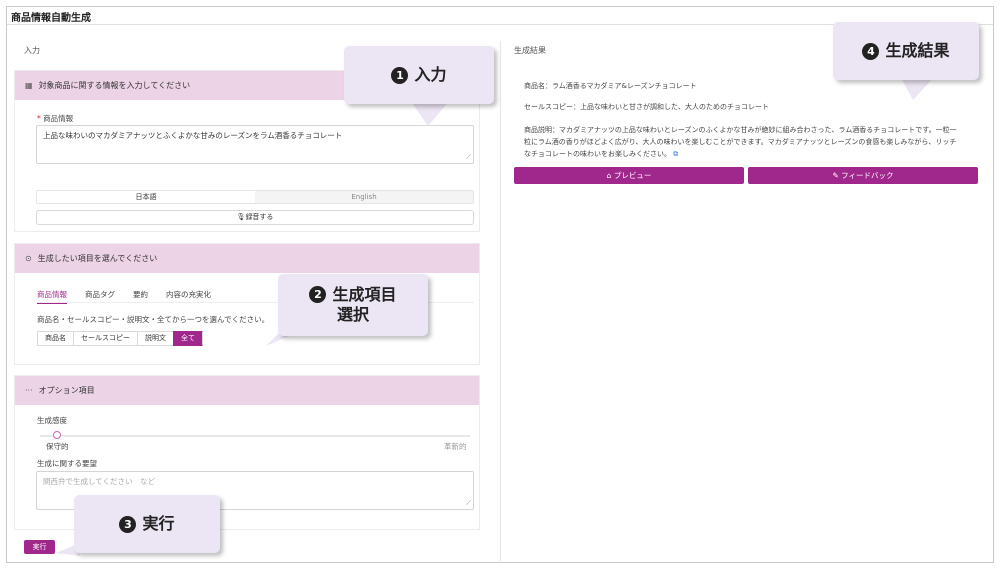 The width and height of the screenshot is (1000, 569). Describe the element at coordinates (146, 197) in the screenshot. I see `language-ja: 日本語` at that location.